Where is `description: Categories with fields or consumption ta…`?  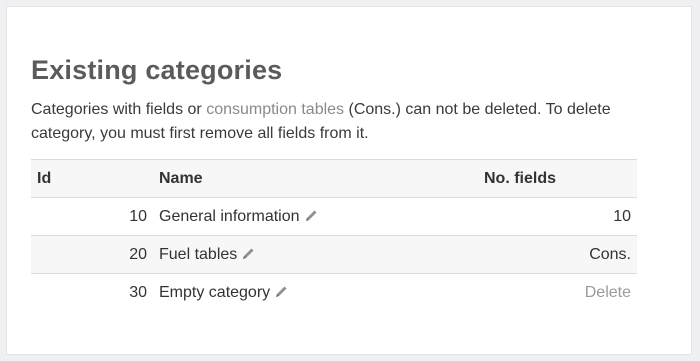
description: Categories with fields or consumption ta… is located at coordinates (331, 122).